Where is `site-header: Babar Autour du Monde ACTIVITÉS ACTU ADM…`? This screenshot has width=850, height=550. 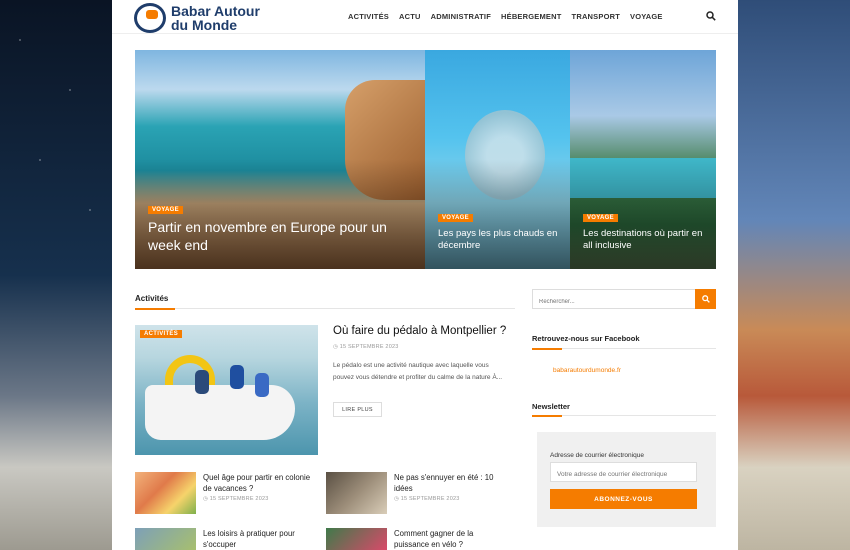
site-header: Babar Autour du Monde ACTIVITÉS ACTU ADM… is located at coordinates (425, 17).